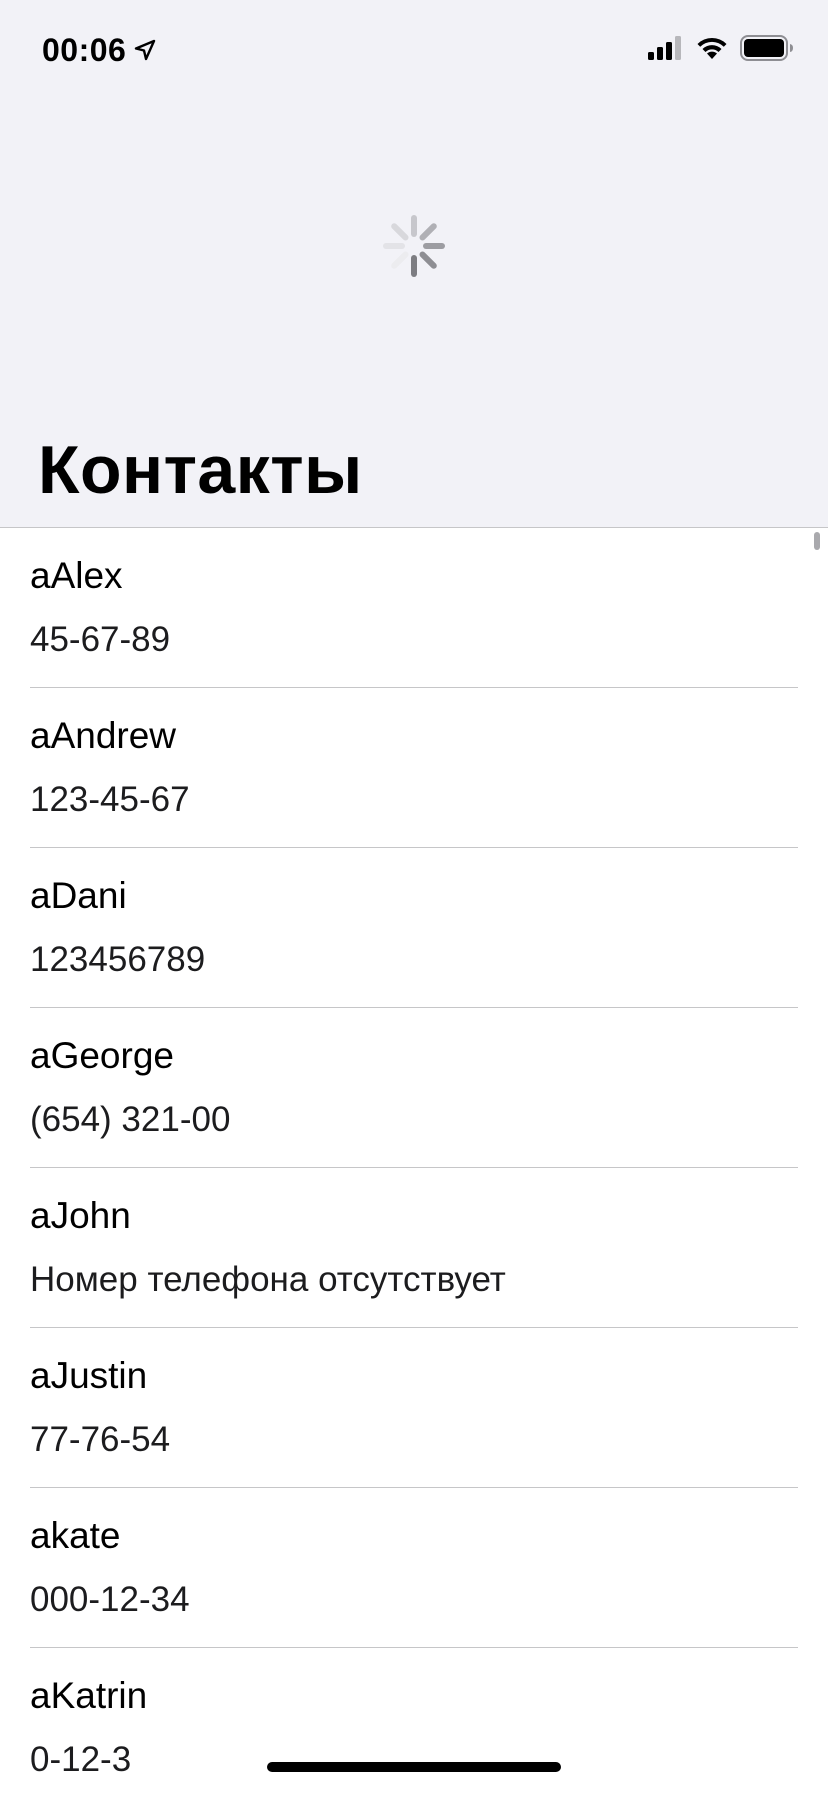 The width and height of the screenshot is (828, 1808). I want to click on contact-row: aAndrew 123-45-67, so click(414, 768).